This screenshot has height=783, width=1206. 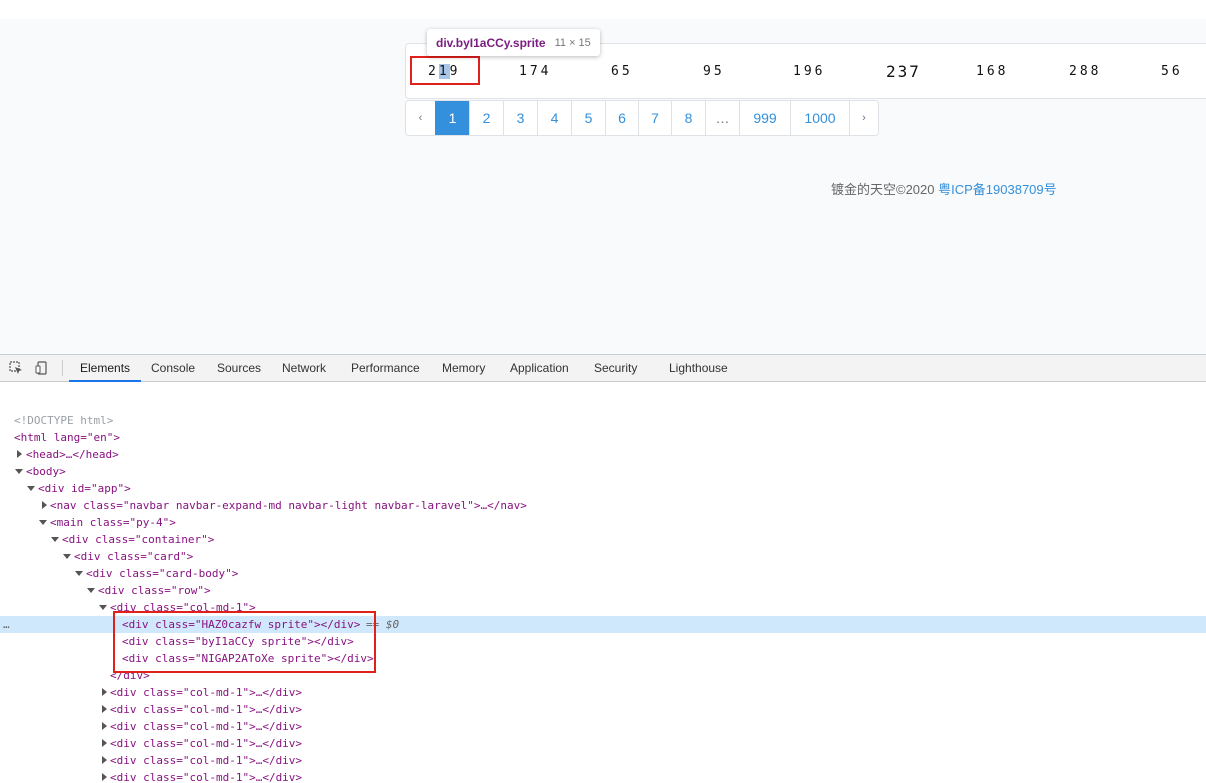 What do you see at coordinates (491, 42) in the screenshot?
I see `tooltip-element-name: div.byI1aCCy.sprite` at bounding box center [491, 42].